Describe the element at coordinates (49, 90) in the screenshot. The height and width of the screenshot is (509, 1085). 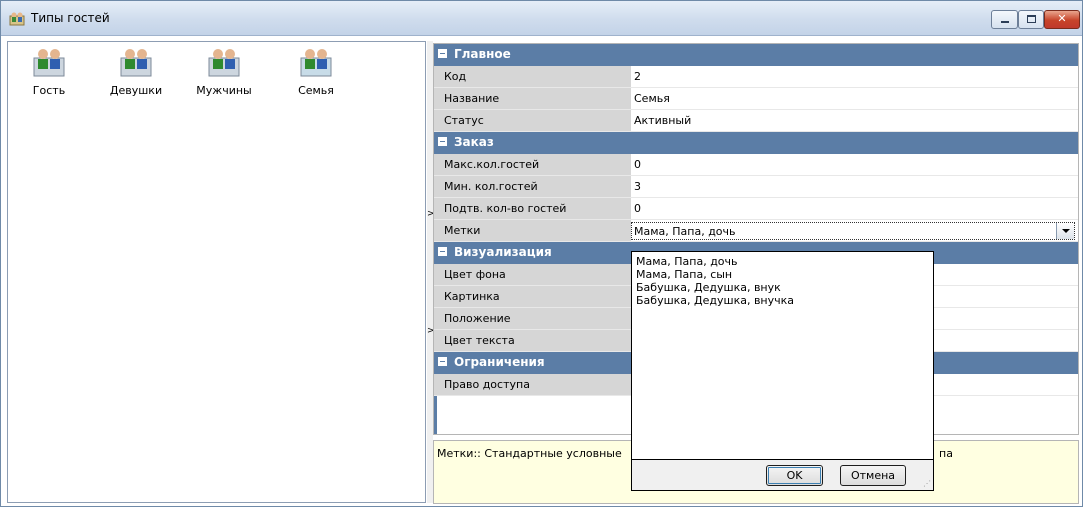
I see `guest-type-label: Гость` at that location.